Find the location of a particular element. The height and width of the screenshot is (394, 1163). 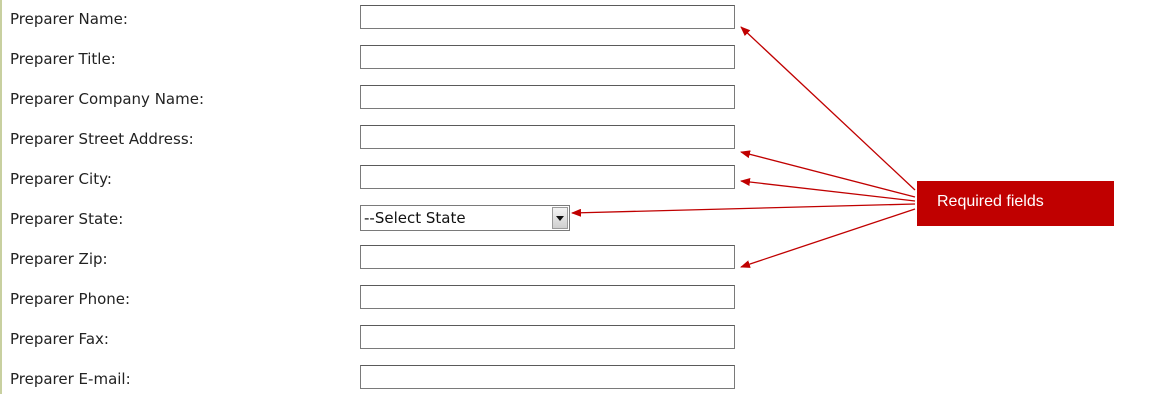

required-fields-text: Required fields is located at coordinates (990, 201).